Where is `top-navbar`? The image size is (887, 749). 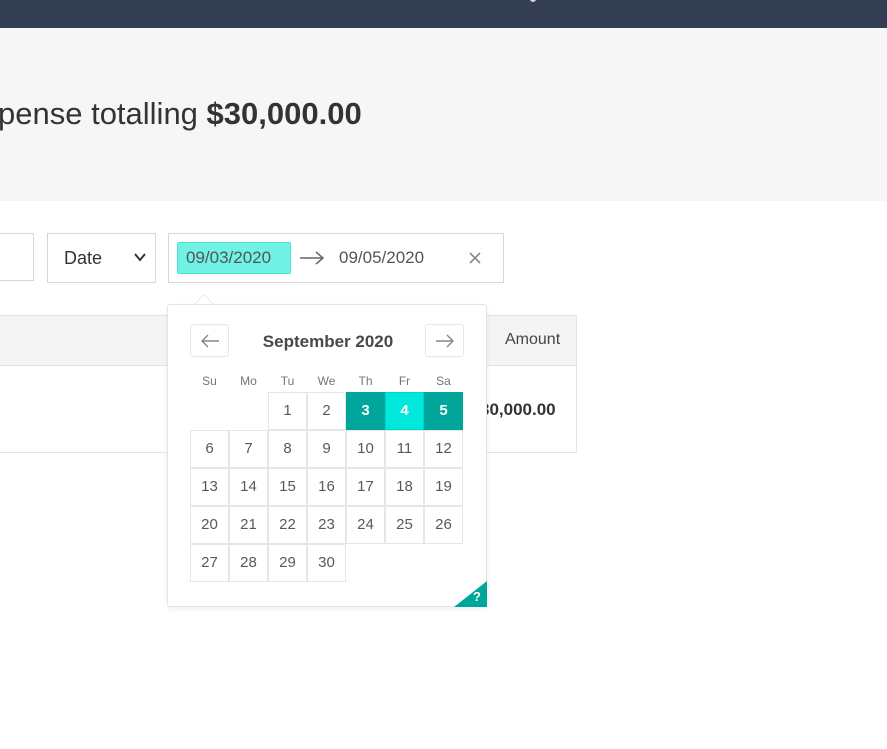
top-navbar is located at coordinates (443, 14).